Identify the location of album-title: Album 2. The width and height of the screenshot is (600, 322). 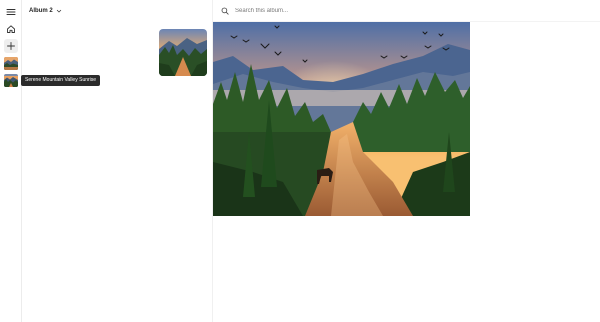
(41, 11).